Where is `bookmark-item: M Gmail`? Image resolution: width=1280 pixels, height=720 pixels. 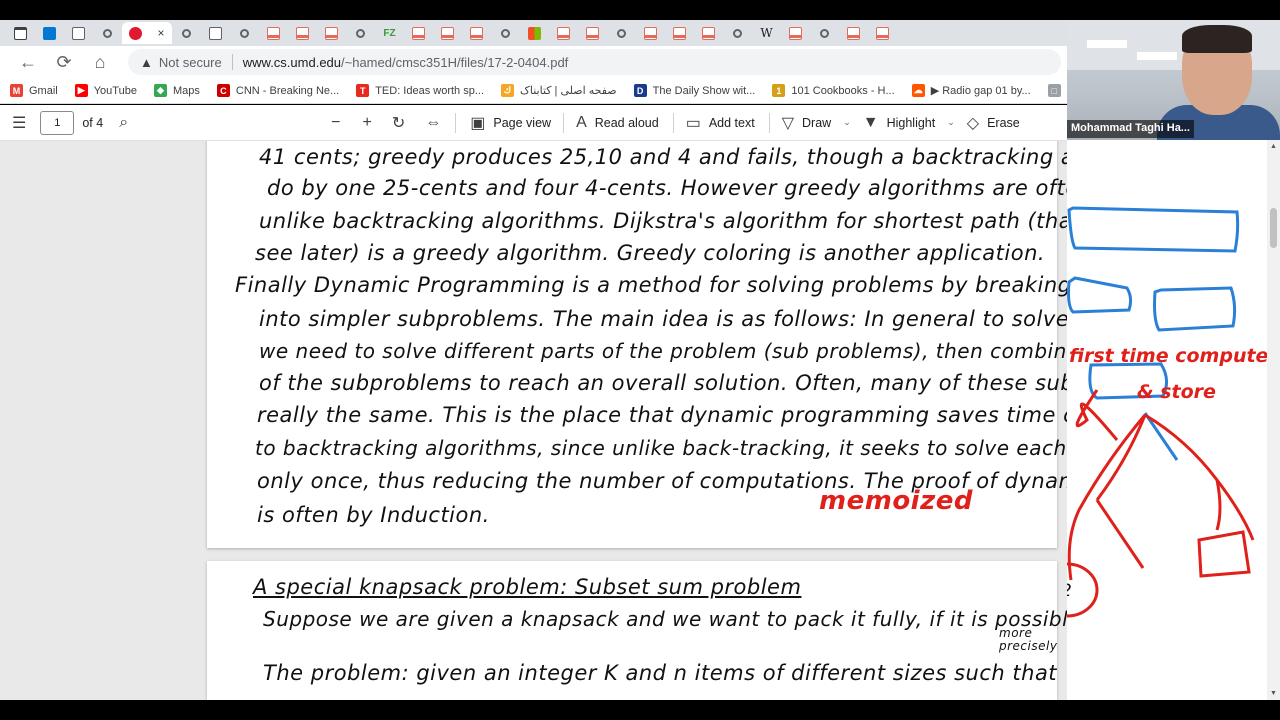 bookmark-item: M Gmail is located at coordinates (34, 90).